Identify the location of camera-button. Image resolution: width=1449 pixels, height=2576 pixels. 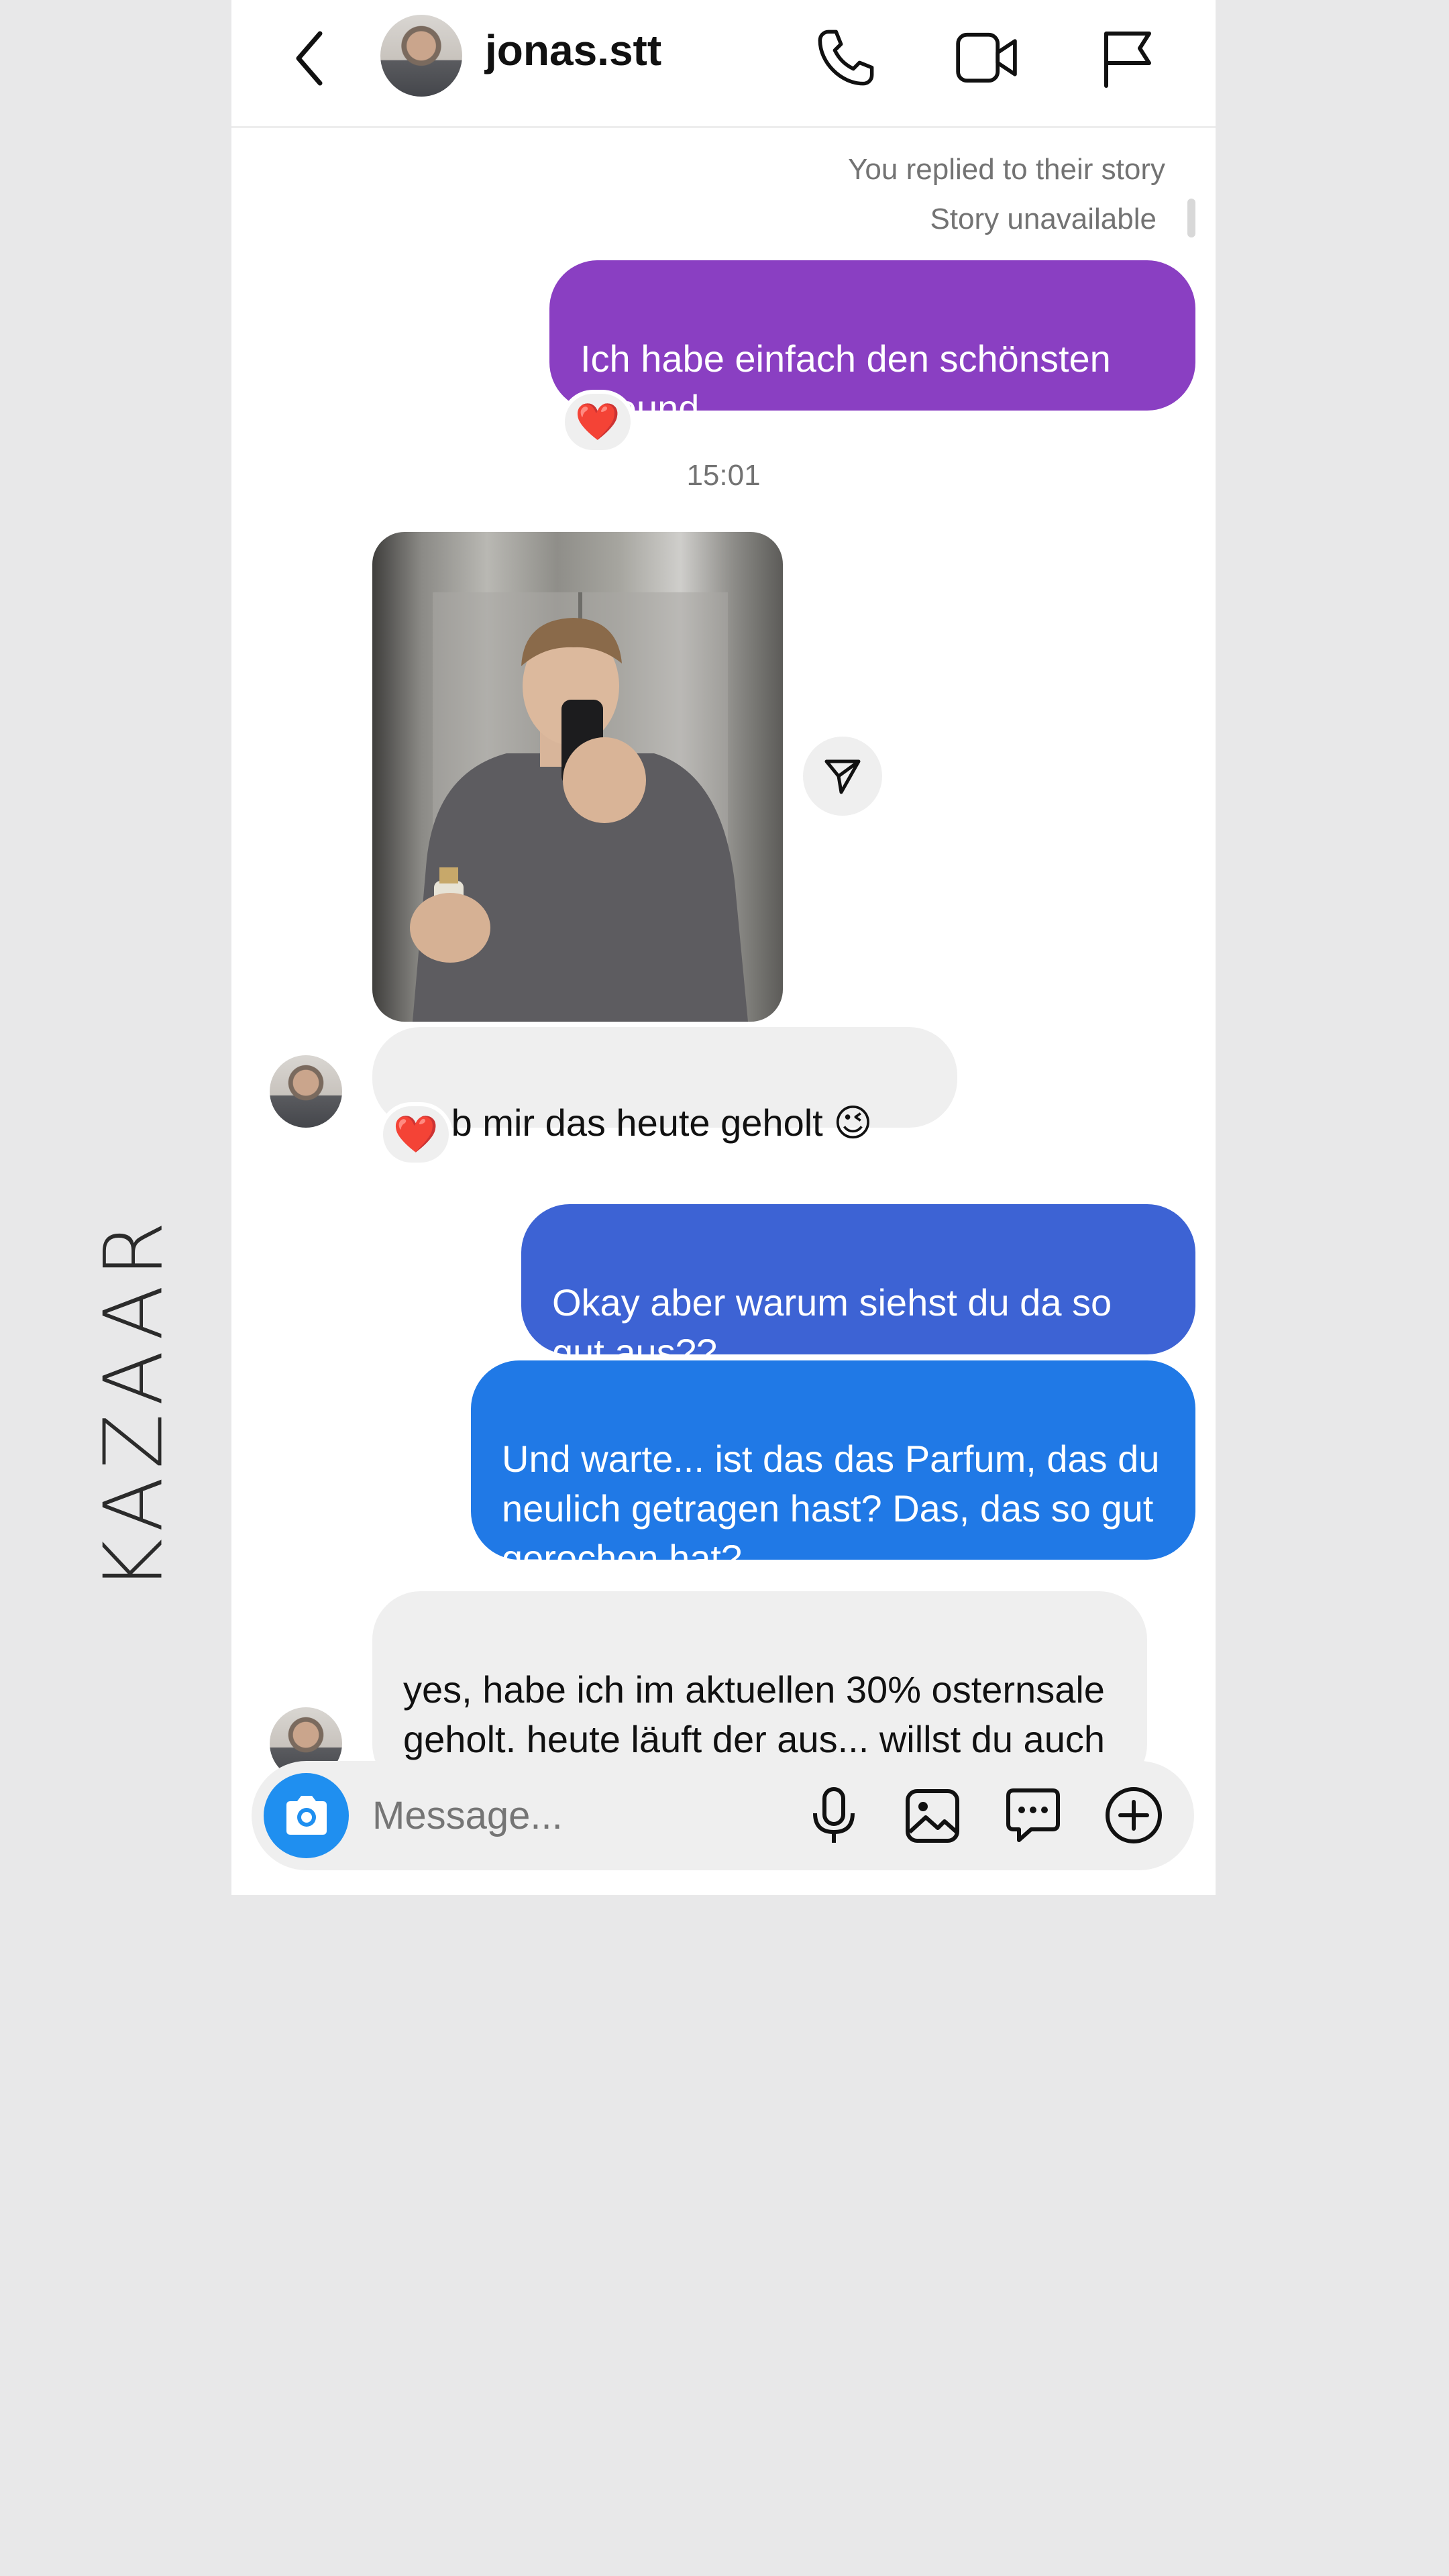
(306, 1815).